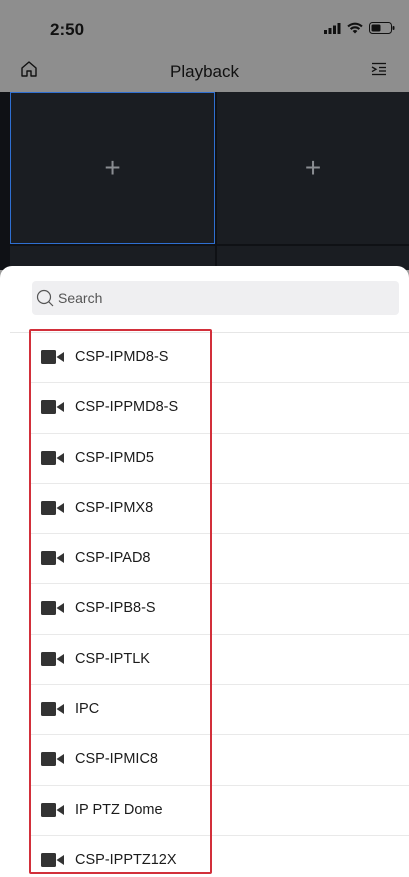  I want to click on device-item: CSP-IPB8-S, so click(219, 609).